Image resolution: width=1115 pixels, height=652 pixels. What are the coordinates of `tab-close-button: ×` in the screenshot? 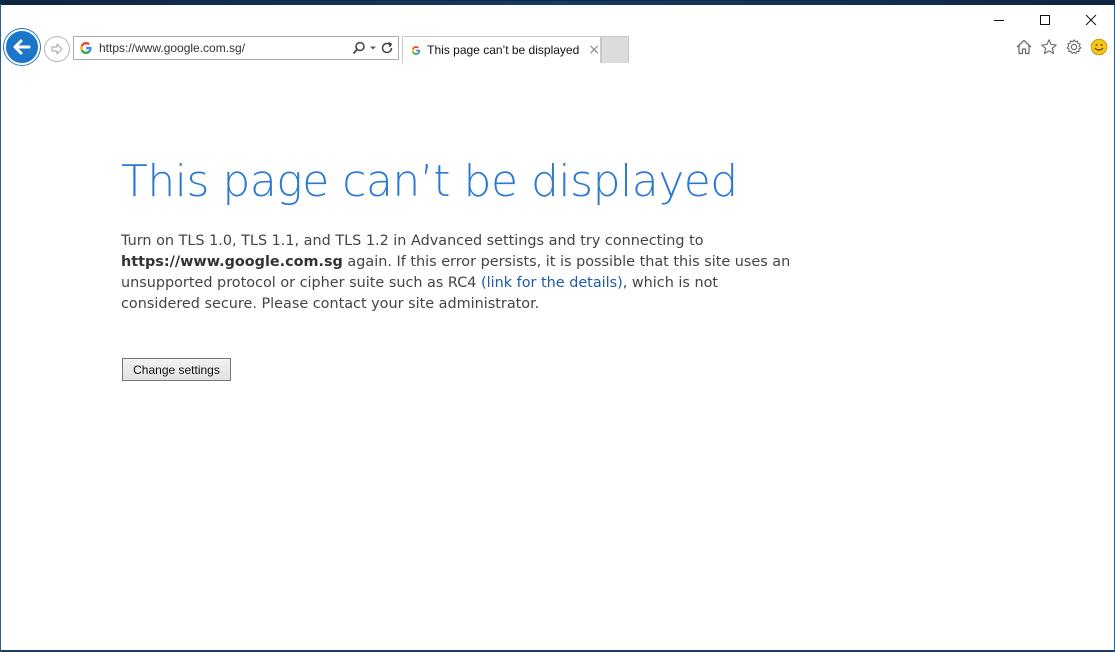 It's located at (594, 50).